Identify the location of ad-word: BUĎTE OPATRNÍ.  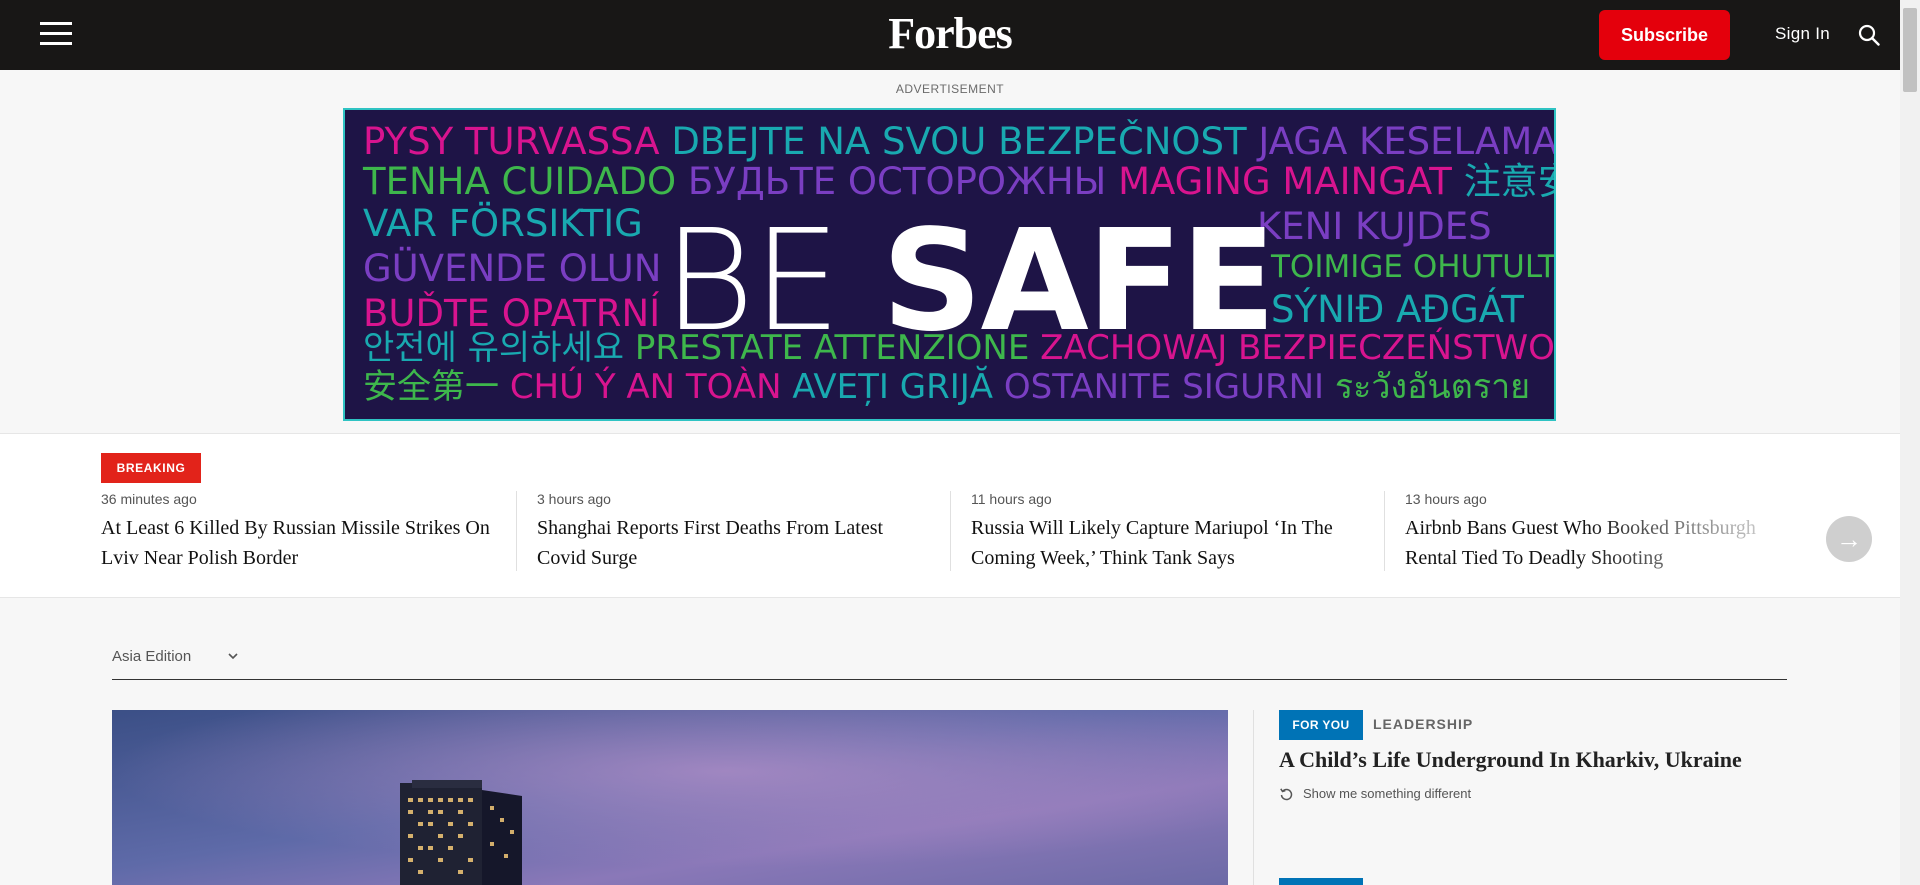
(512, 313).